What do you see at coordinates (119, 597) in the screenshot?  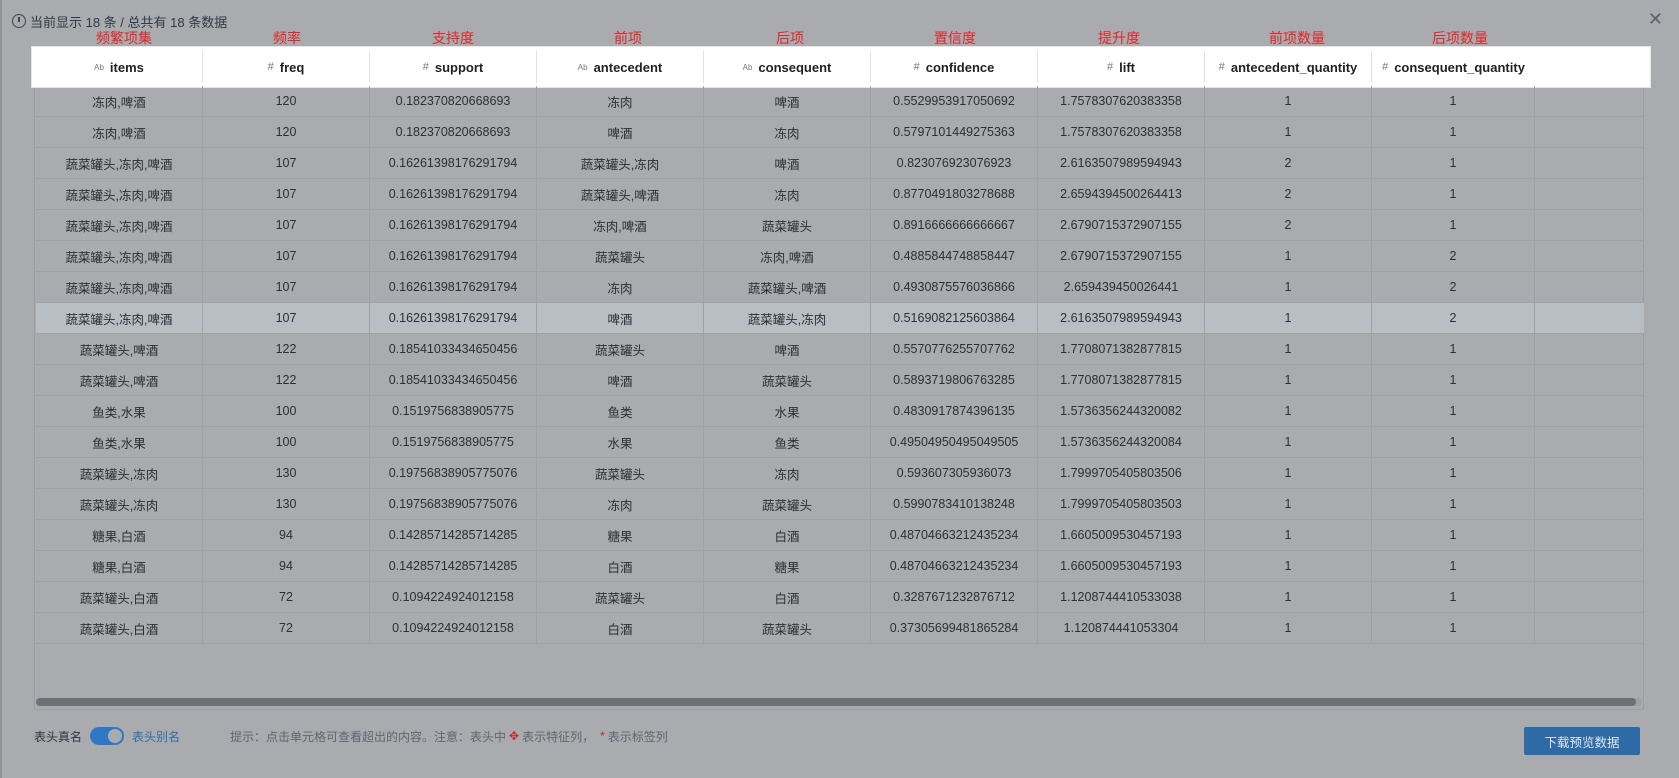 I see `table-cell: 蔬菜罐头,白酒` at bounding box center [119, 597].